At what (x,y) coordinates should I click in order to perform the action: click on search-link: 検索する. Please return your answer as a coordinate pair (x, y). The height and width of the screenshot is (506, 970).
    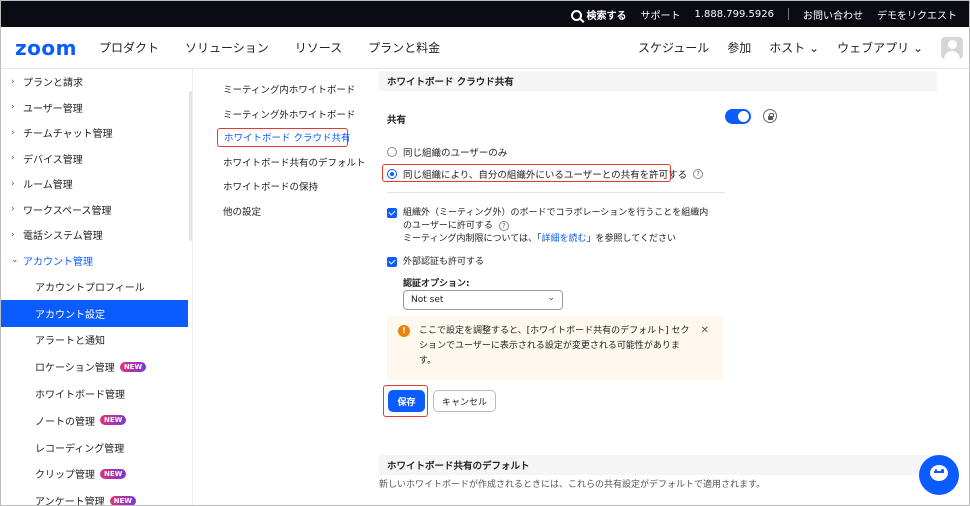
    Looking at the image, I should click on (598, 14).